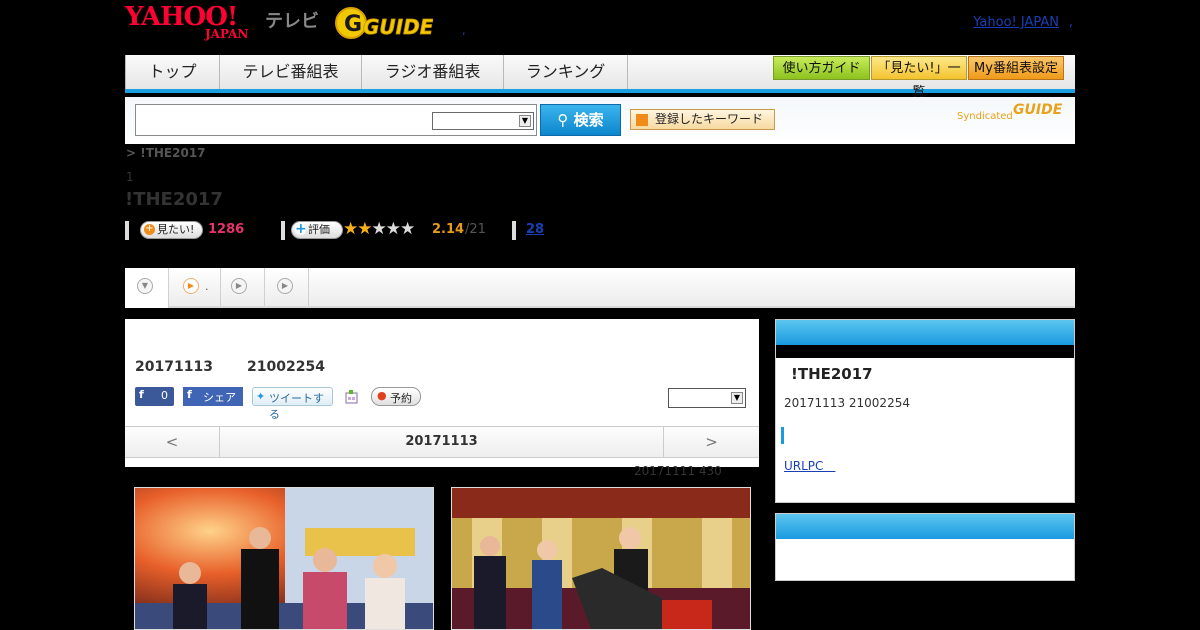 The width and height of the screenshot is (1200, 630). Describe the element at coordinates (483, 121) in the screenshot. I see `search-category-select: ▼` at that location.